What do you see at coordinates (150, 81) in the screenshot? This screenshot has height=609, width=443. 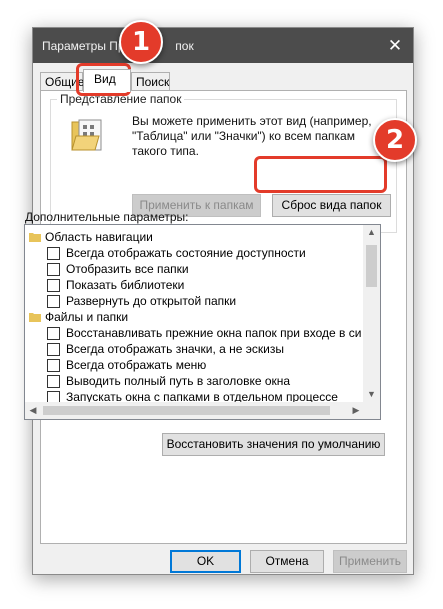 I see `tab-search: Поиск` at bounding box center [150, 81].